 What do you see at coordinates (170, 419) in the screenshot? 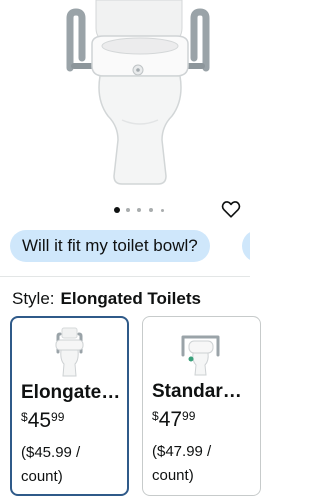
I see `price-whole: 47` at bounding box center [170, 419].